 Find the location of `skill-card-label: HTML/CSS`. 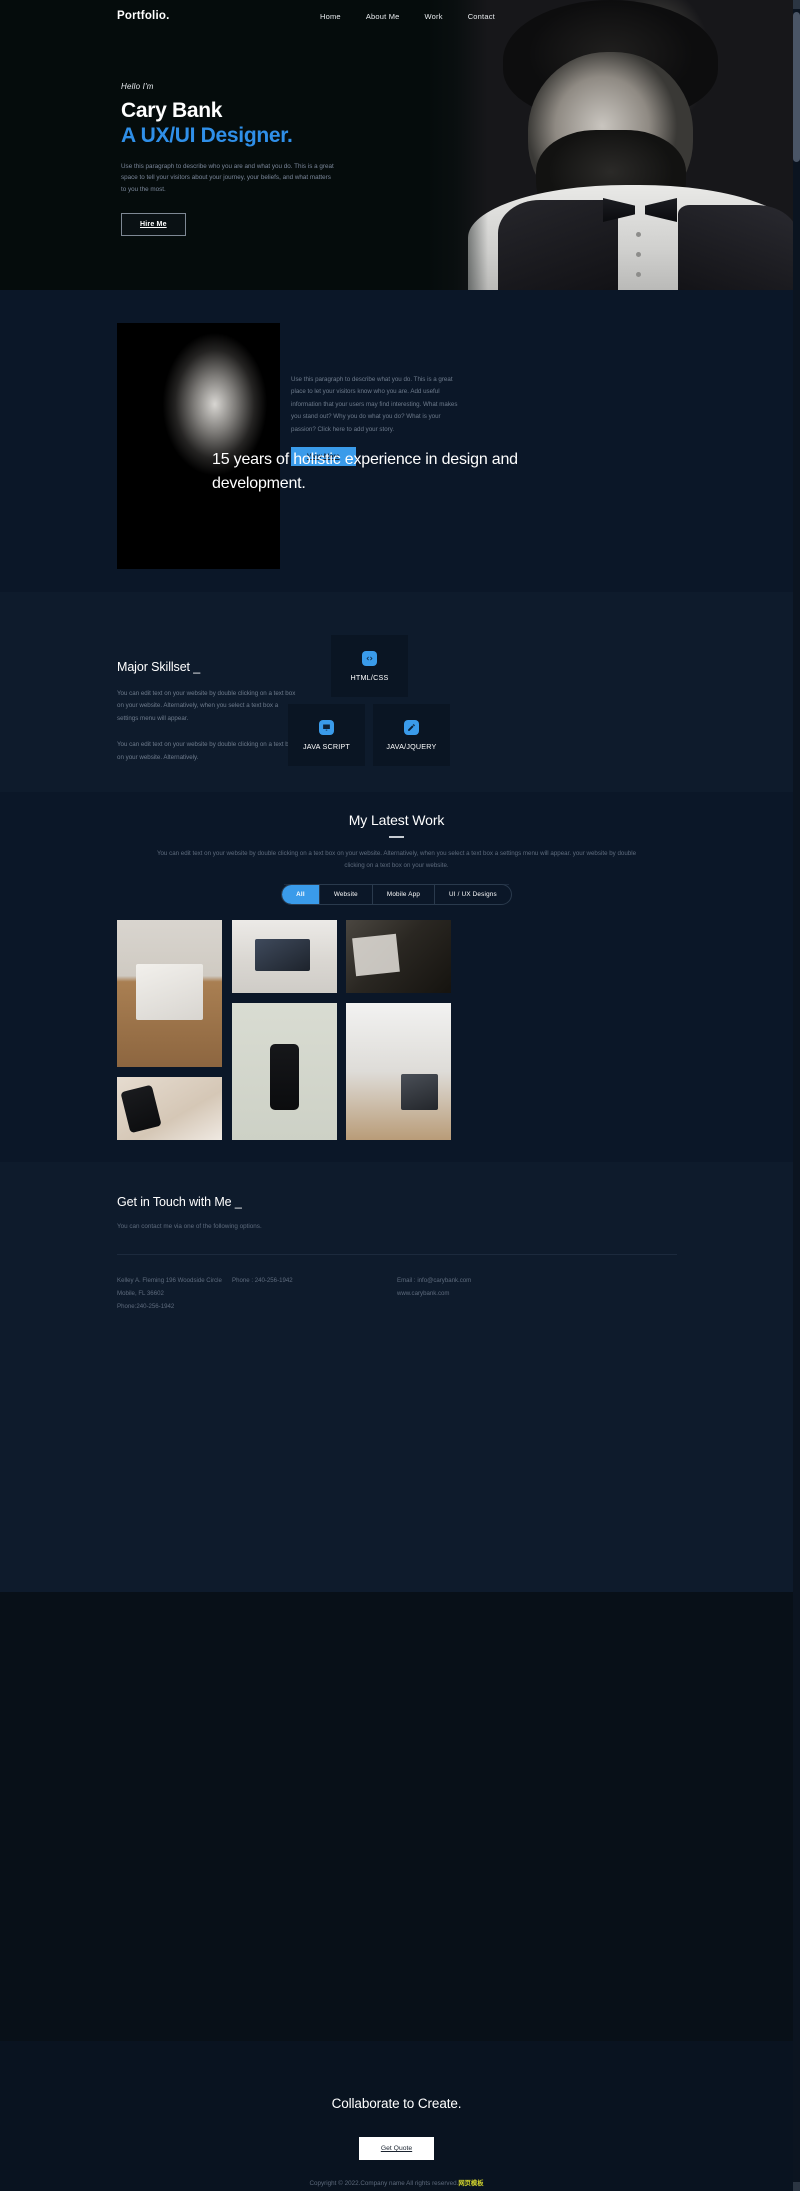

skill-card-label: HTML/CSS is located at coordinates (369, 677).